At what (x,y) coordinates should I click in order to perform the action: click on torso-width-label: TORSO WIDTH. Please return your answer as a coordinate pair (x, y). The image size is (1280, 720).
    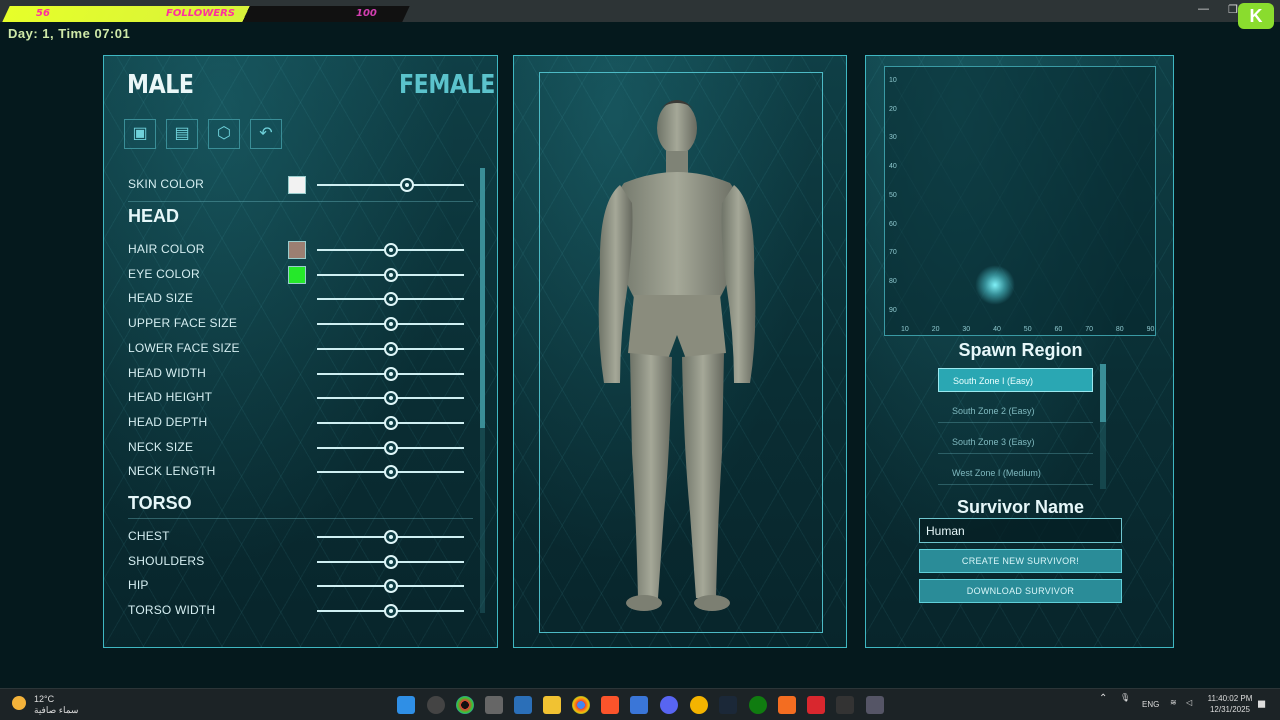
    Looking at the image, I should click on (172, 610).